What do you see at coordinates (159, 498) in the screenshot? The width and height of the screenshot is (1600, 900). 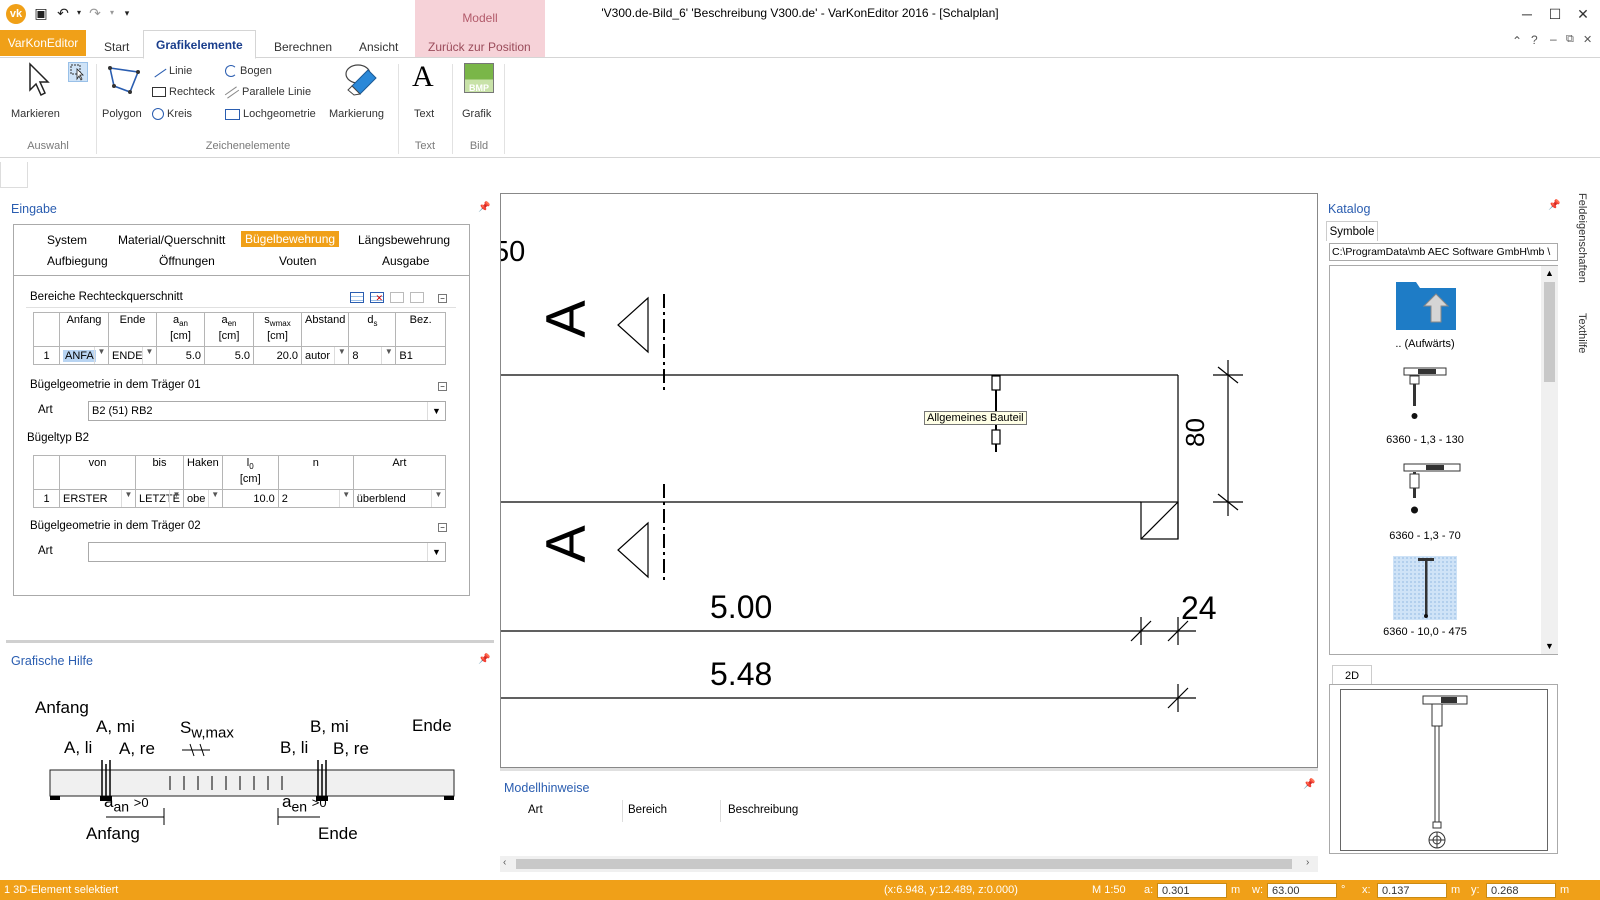 I see `bis-select: LETZTE ▼` at bounding box center [159, 498].